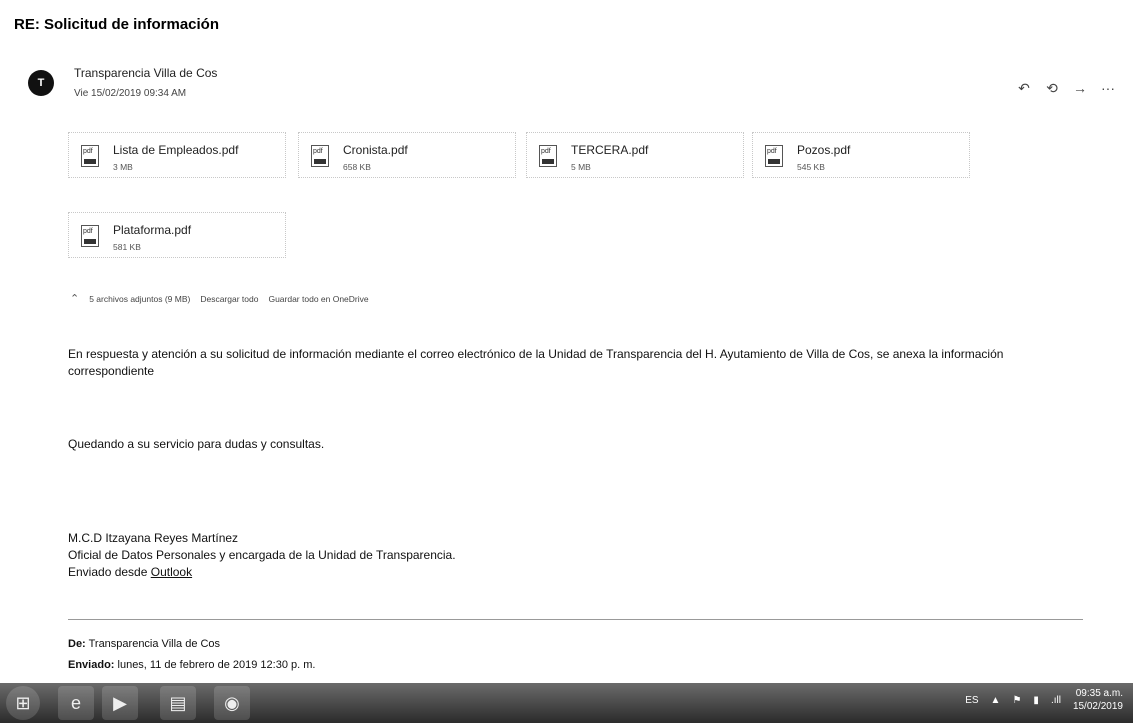 This screenshot has width=1133, height=723. What do you see at coordinates (176, 150) in the screenshot?
I see `attachment-name: Lista de Empleados.pdf` at bounding box center [176, 150].